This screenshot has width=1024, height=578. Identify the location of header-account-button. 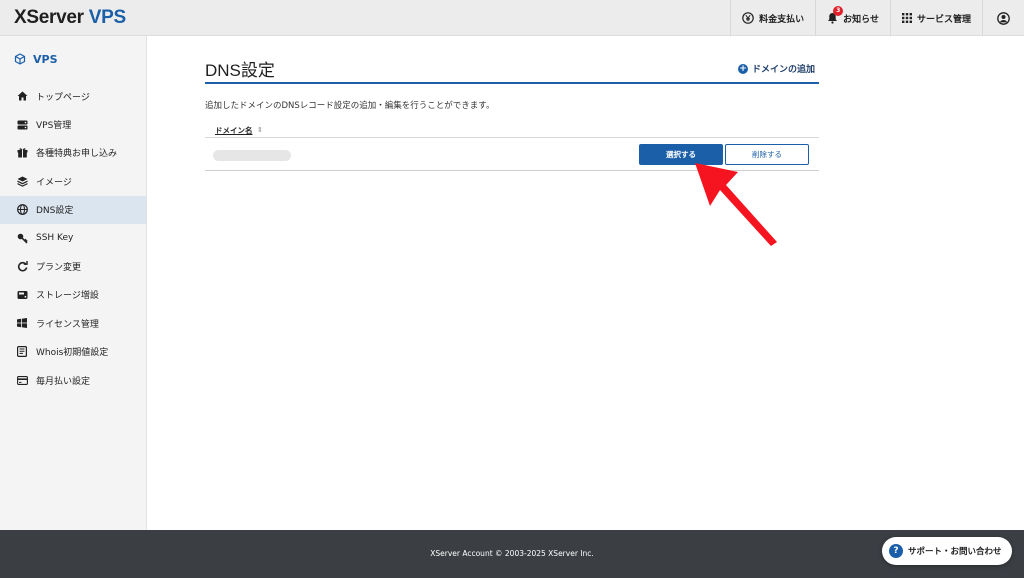
(1003, 18).